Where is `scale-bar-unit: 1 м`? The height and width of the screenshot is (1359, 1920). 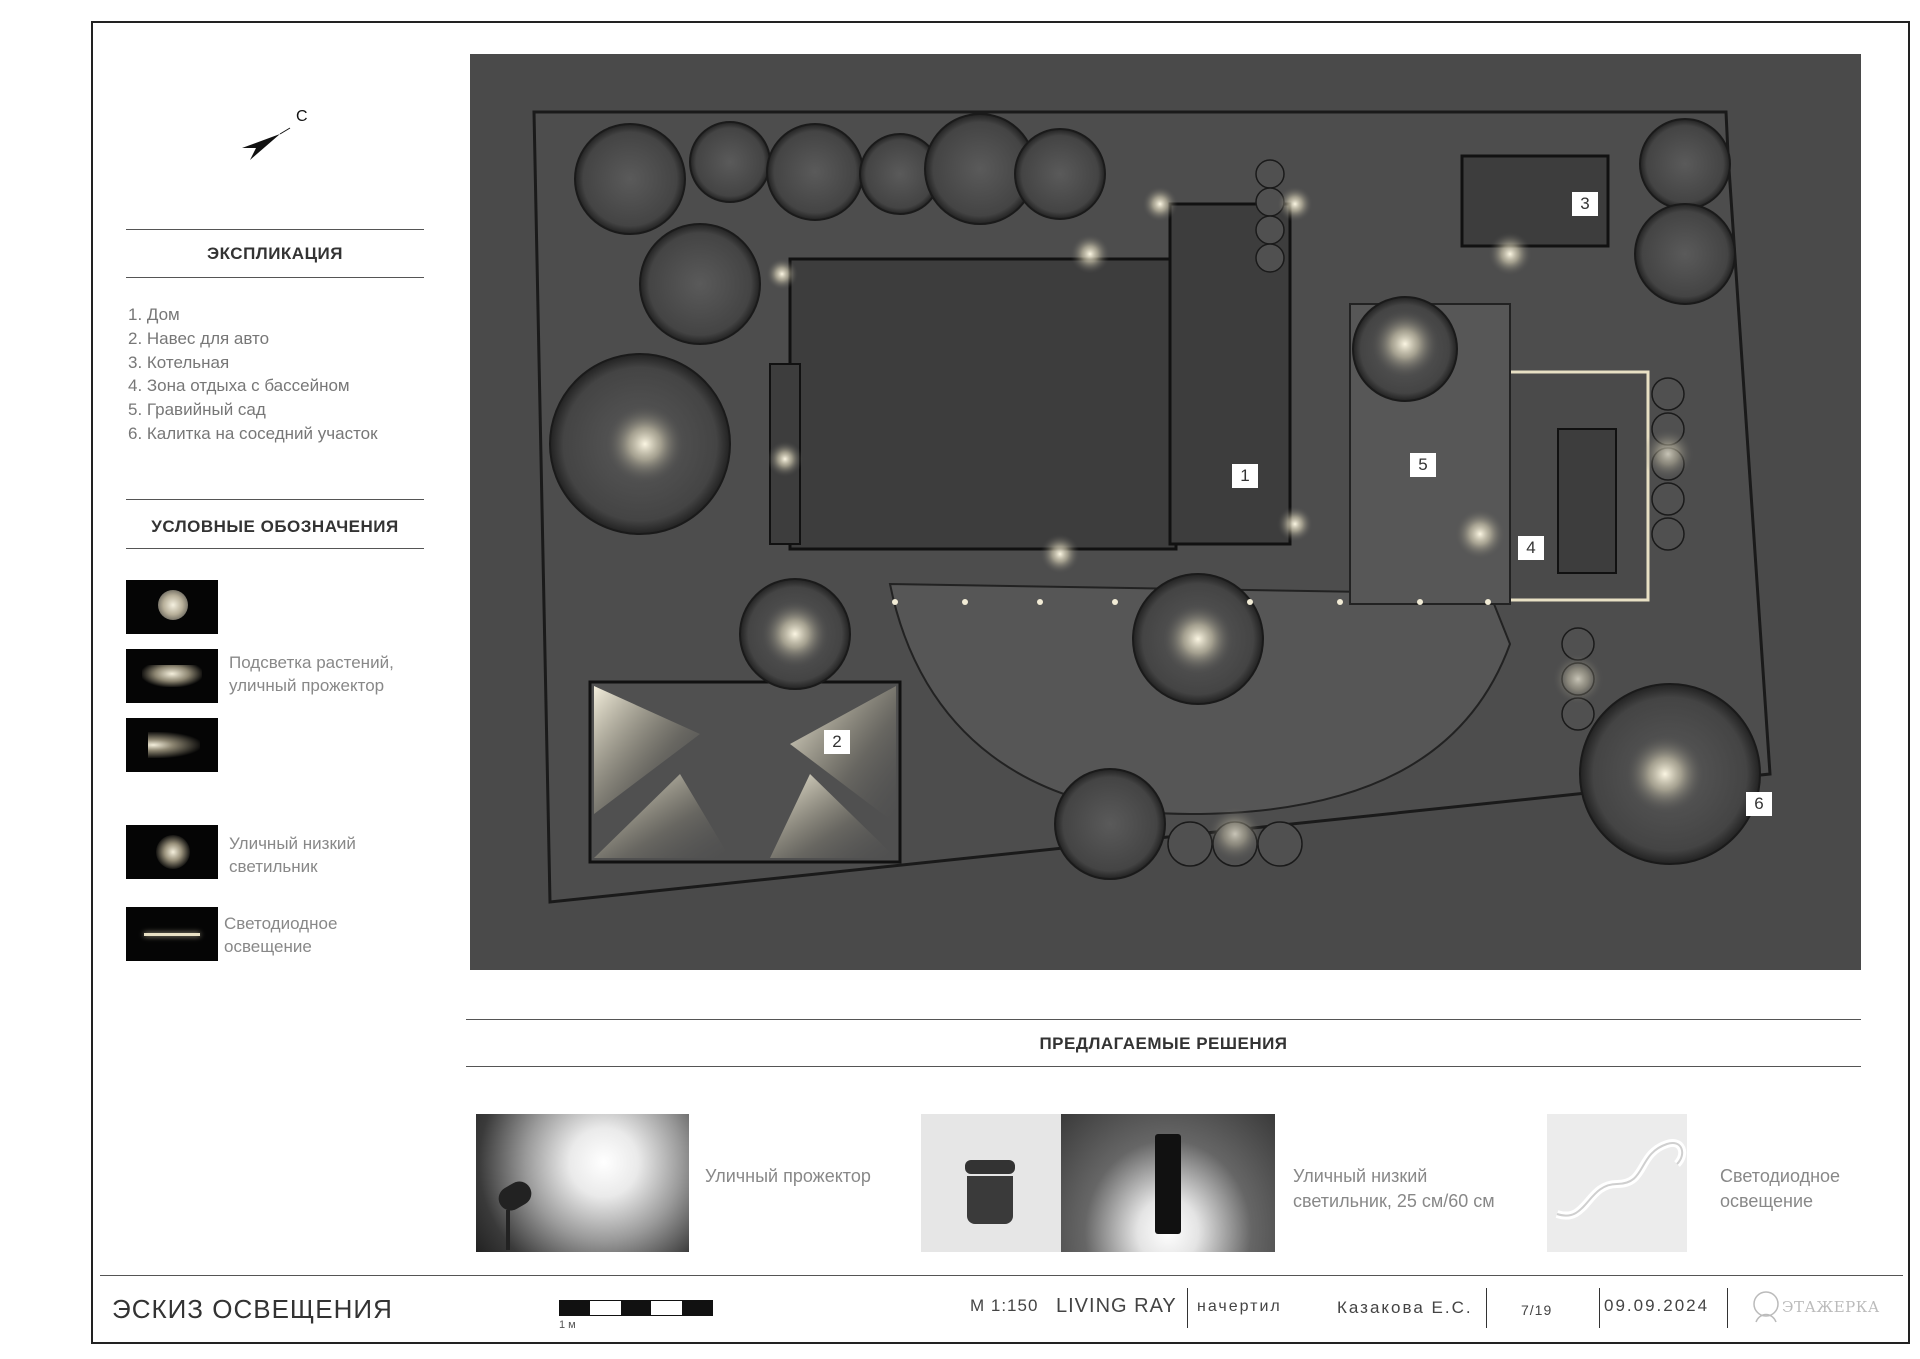 scale-bar-unit: 1 м is located at coordinates (567, 1325).